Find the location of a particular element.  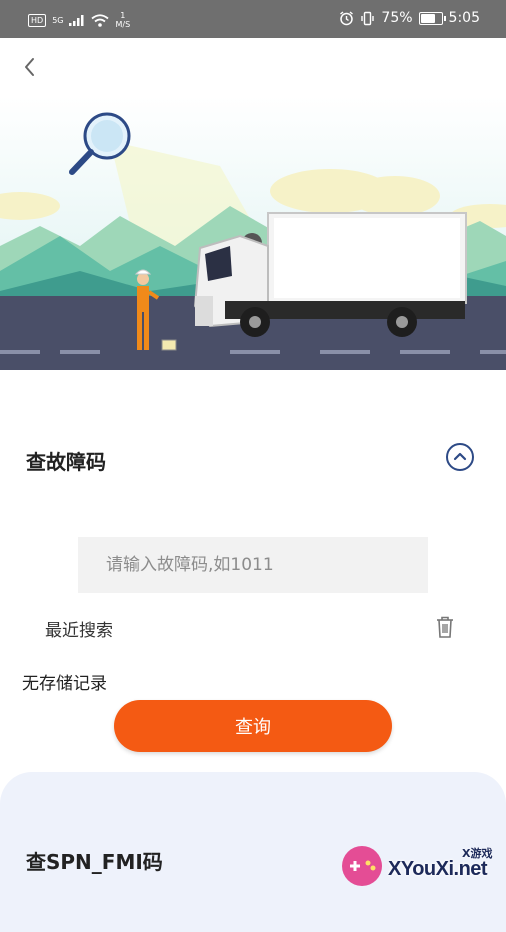

hd-badge: HD is located at coordinates (37, 20).